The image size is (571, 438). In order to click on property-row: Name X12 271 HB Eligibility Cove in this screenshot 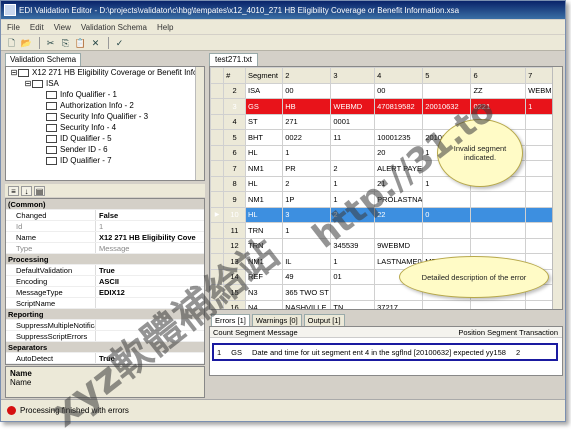, I will do `click(105, 237)`.